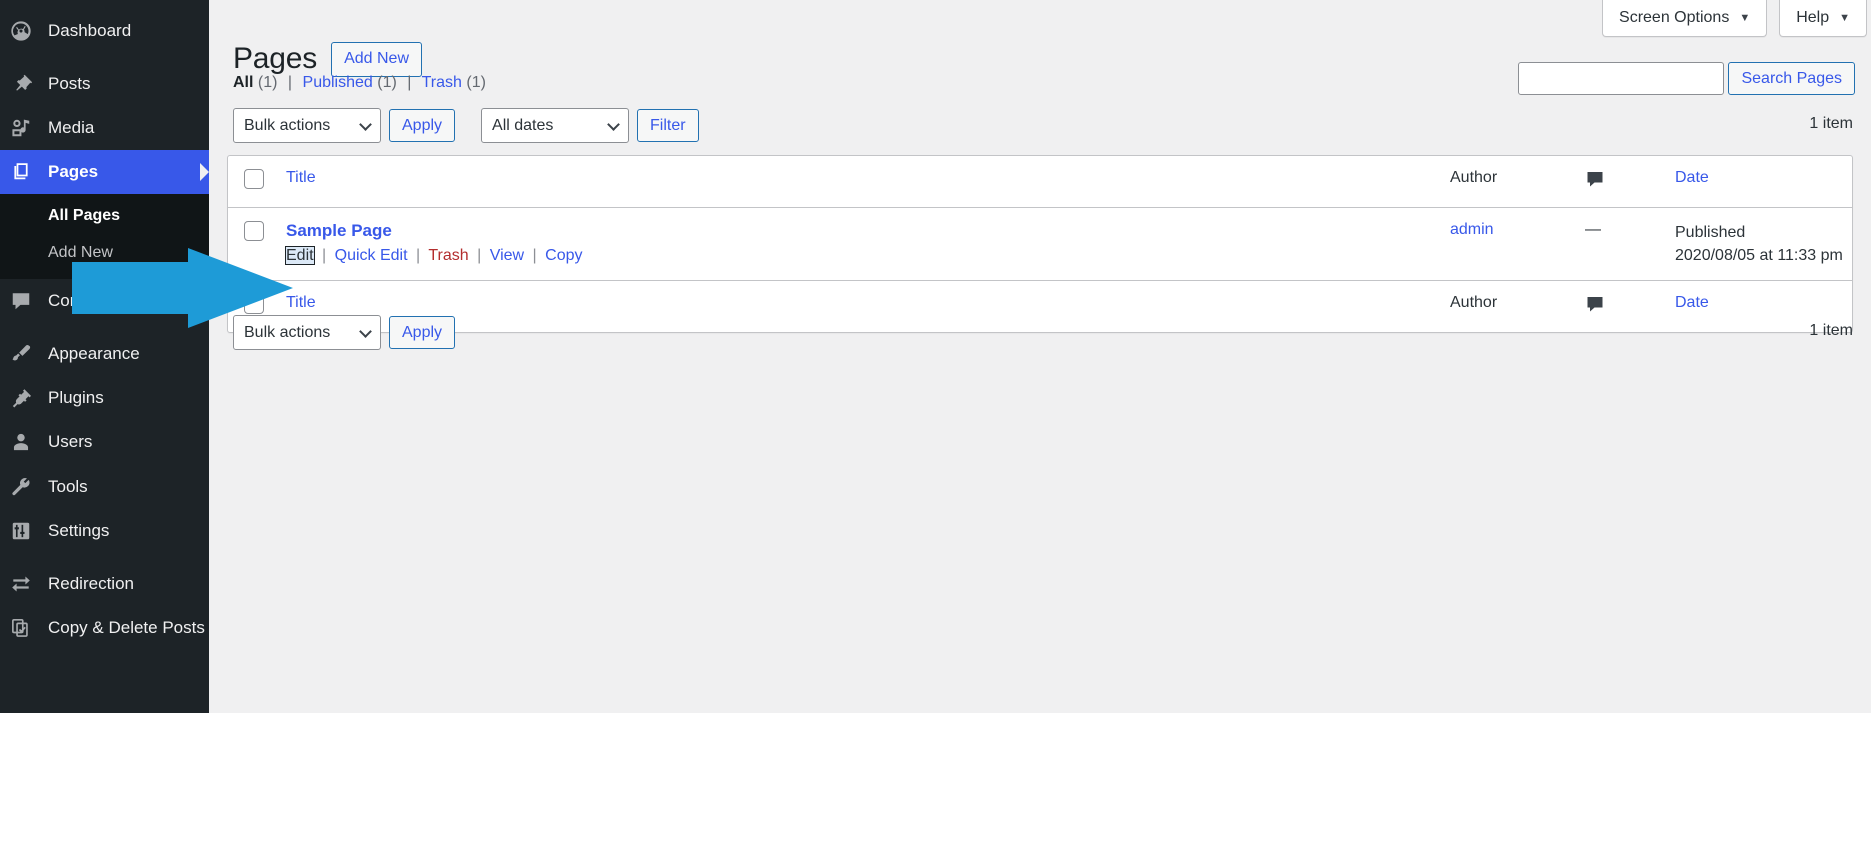  What do you see at coordinates (79, 530) in the screenshot?
I see `sidebar-item-label: Settings` at bounding box center [79, 530].